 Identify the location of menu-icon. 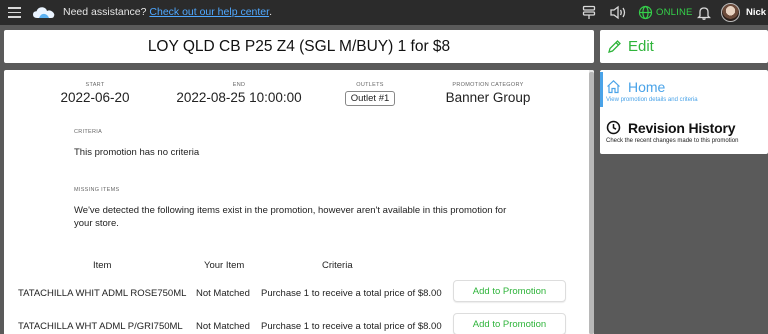
(14, 12).